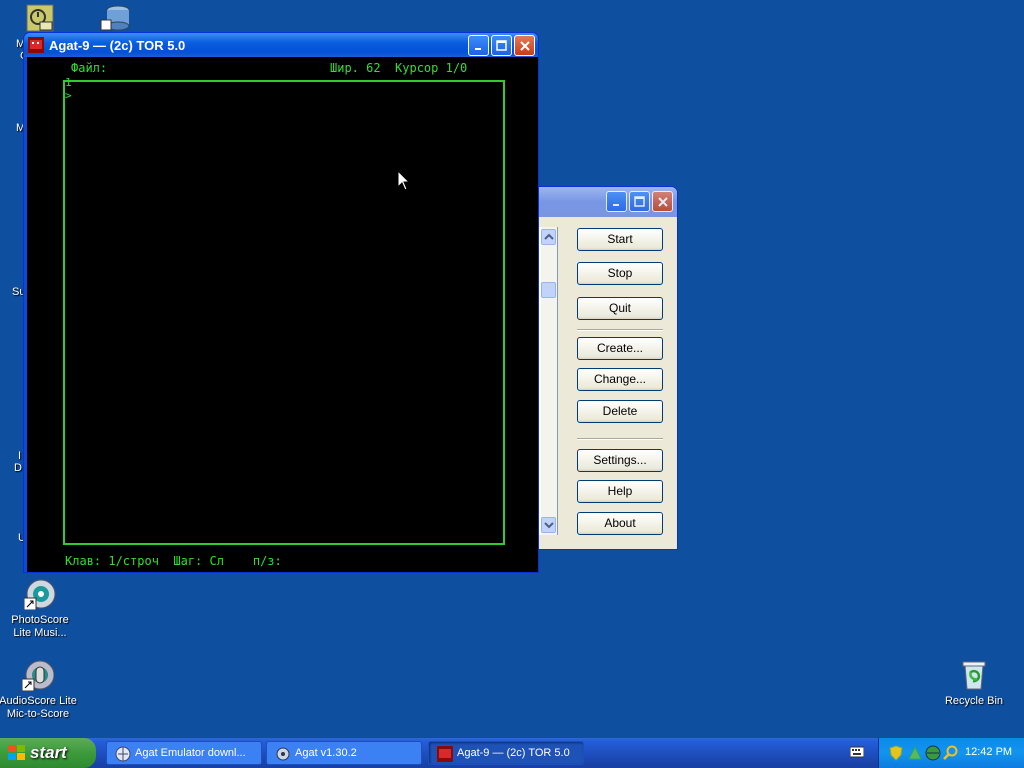  Describe the element at coordinates (620, 411) in the screenshot. I see `delete-button: Delete` at that location.